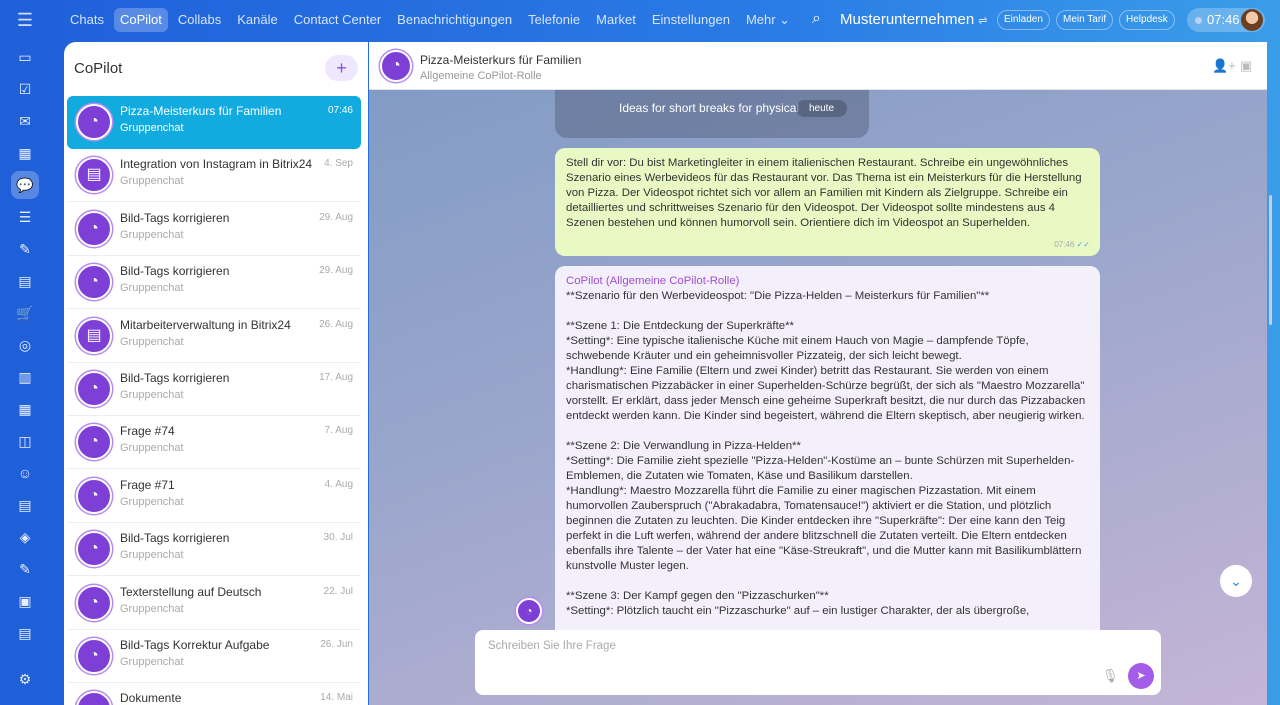 Image resolution: width=1280 pixels, height=705 pixels. I want to click on status-dot-icon, so click(1198, 20).